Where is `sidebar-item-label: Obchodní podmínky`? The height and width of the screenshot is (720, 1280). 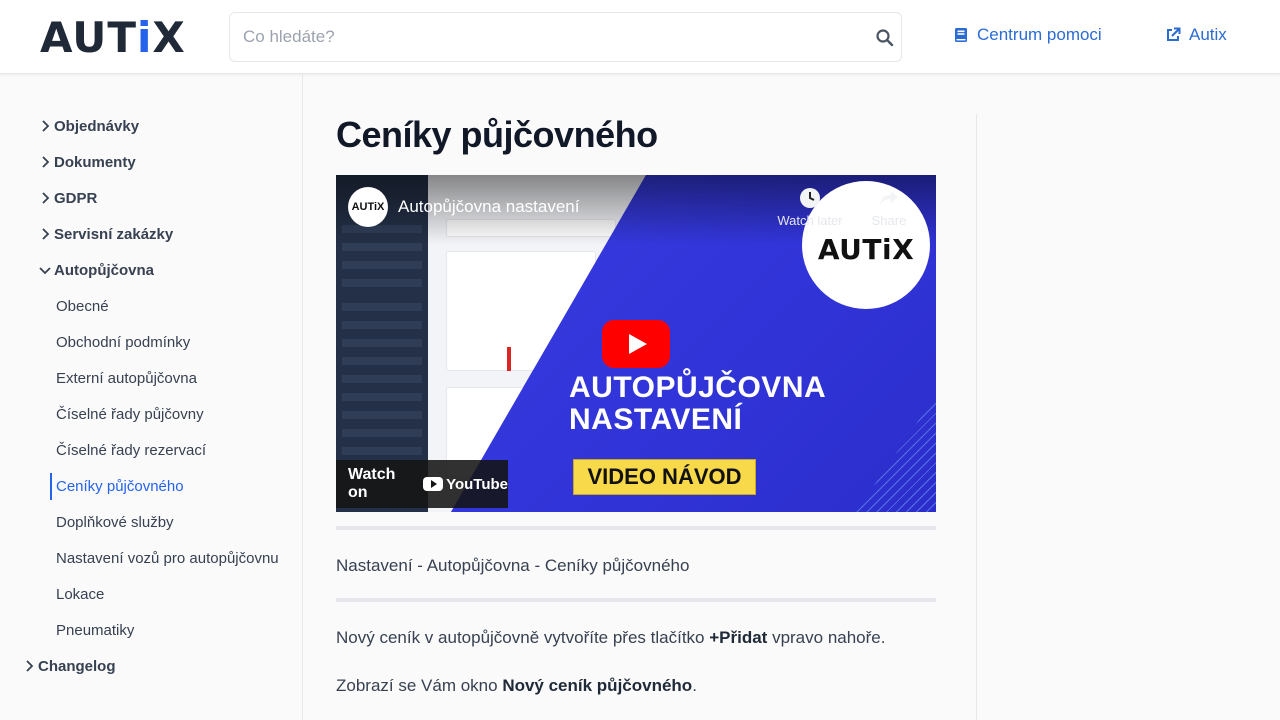 sidebar-item-label: Obchodní podmínky is located at coordinates (123, 342).